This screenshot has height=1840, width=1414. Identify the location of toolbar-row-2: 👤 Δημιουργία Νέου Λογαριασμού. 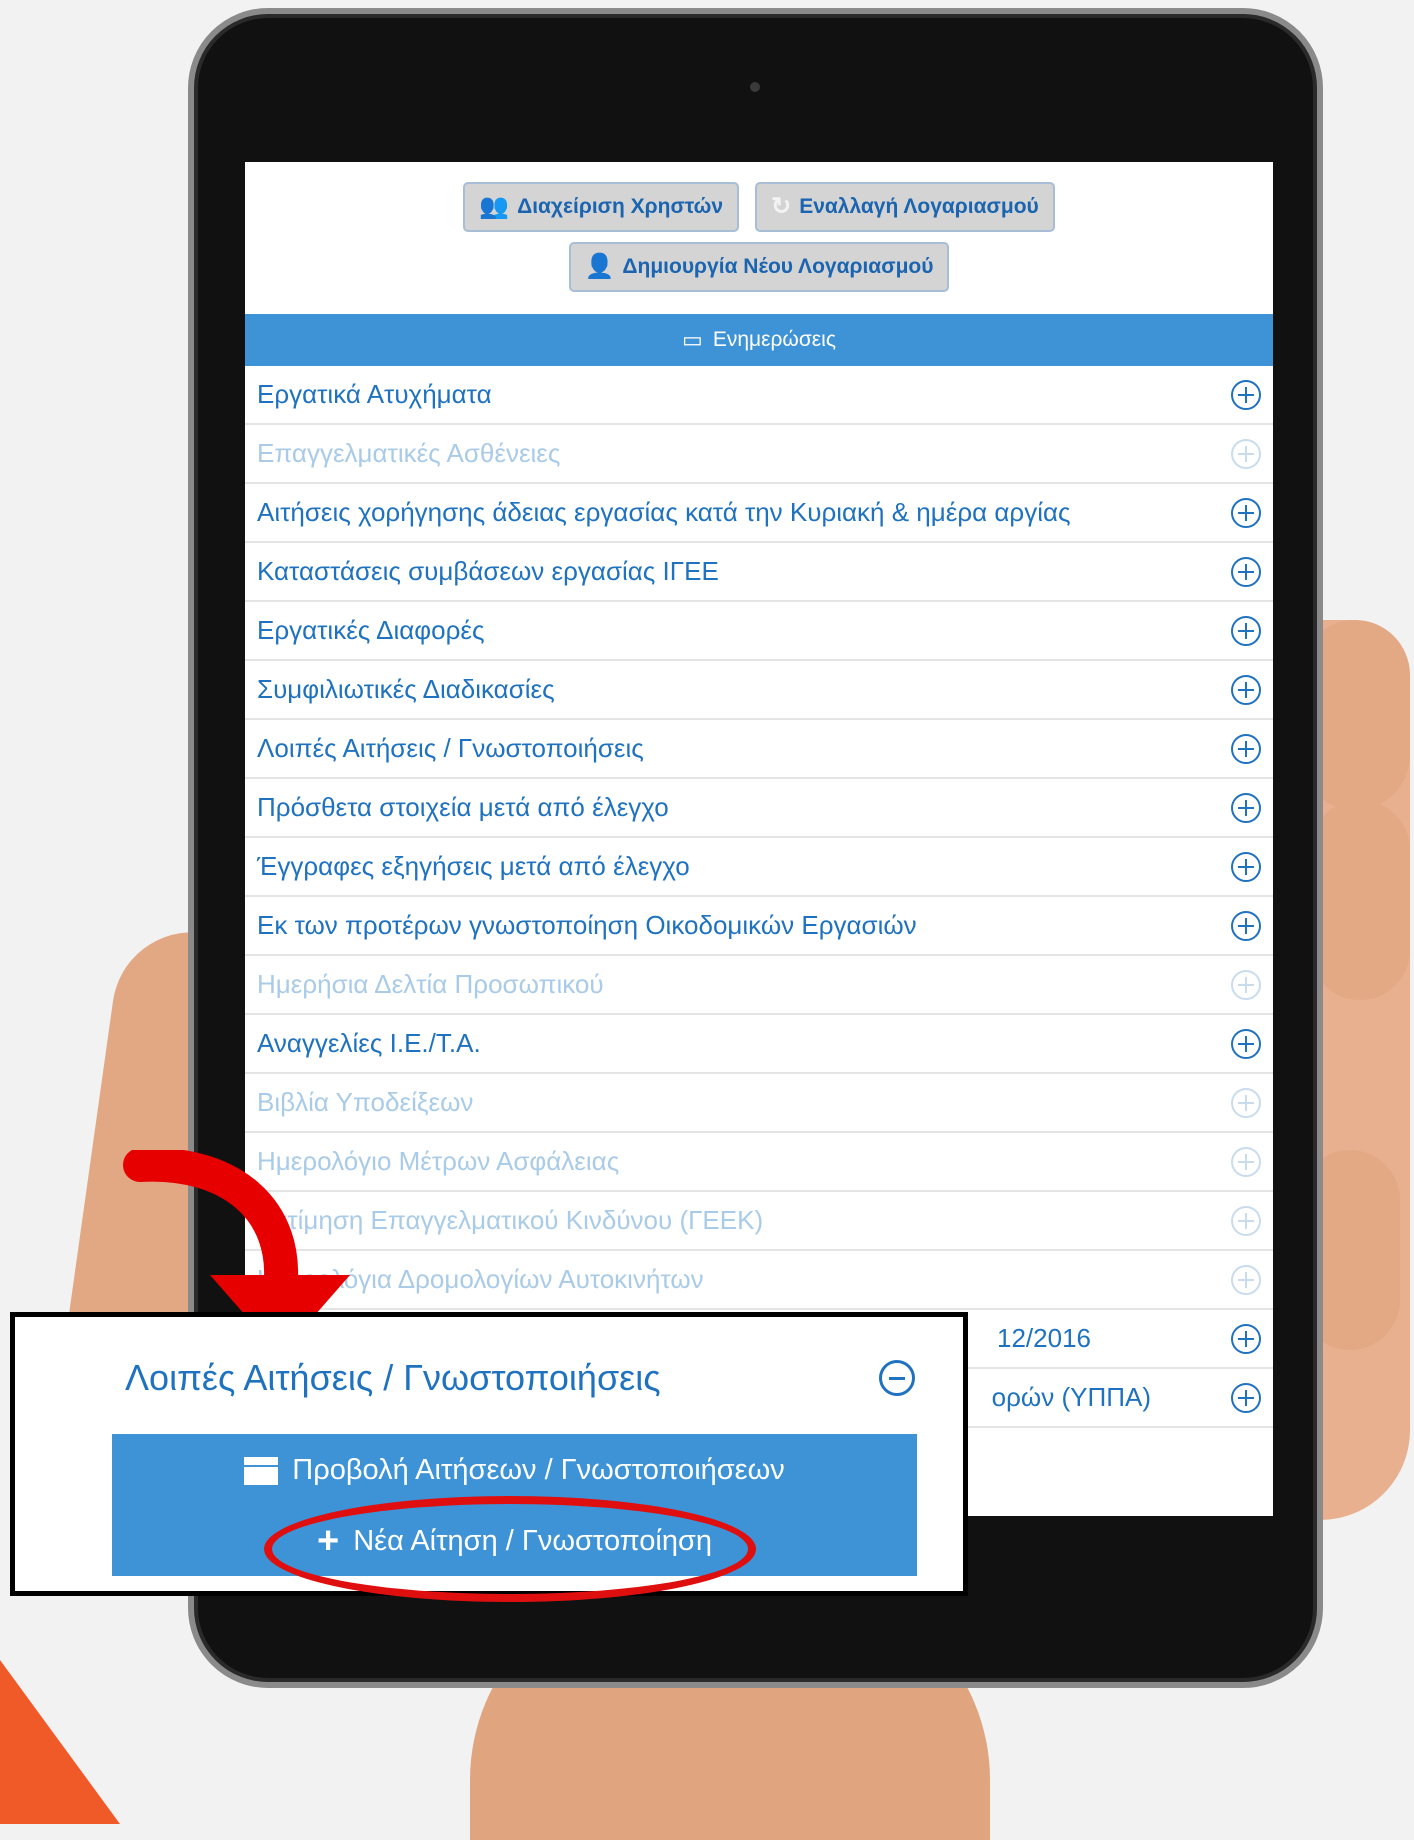
(759, 267).